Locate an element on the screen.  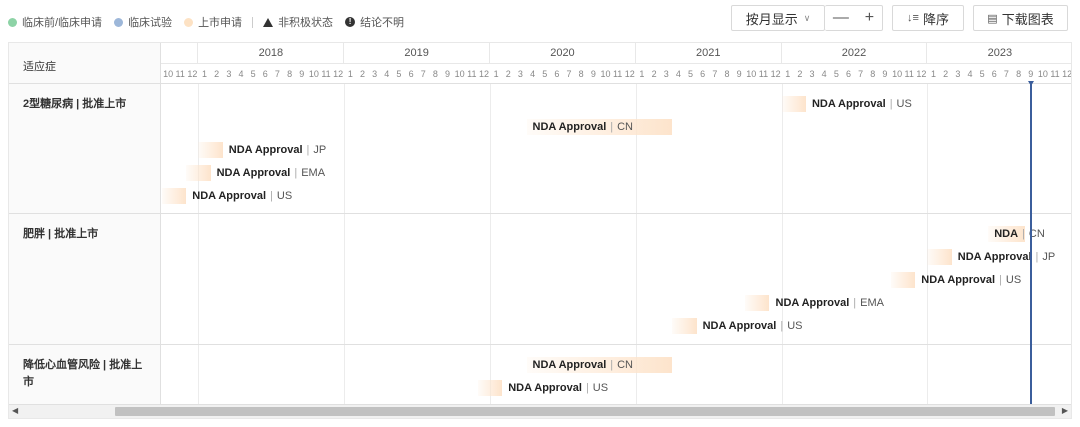
legend-item: 临床前/临床申请 is located at coordinates (55, 22).